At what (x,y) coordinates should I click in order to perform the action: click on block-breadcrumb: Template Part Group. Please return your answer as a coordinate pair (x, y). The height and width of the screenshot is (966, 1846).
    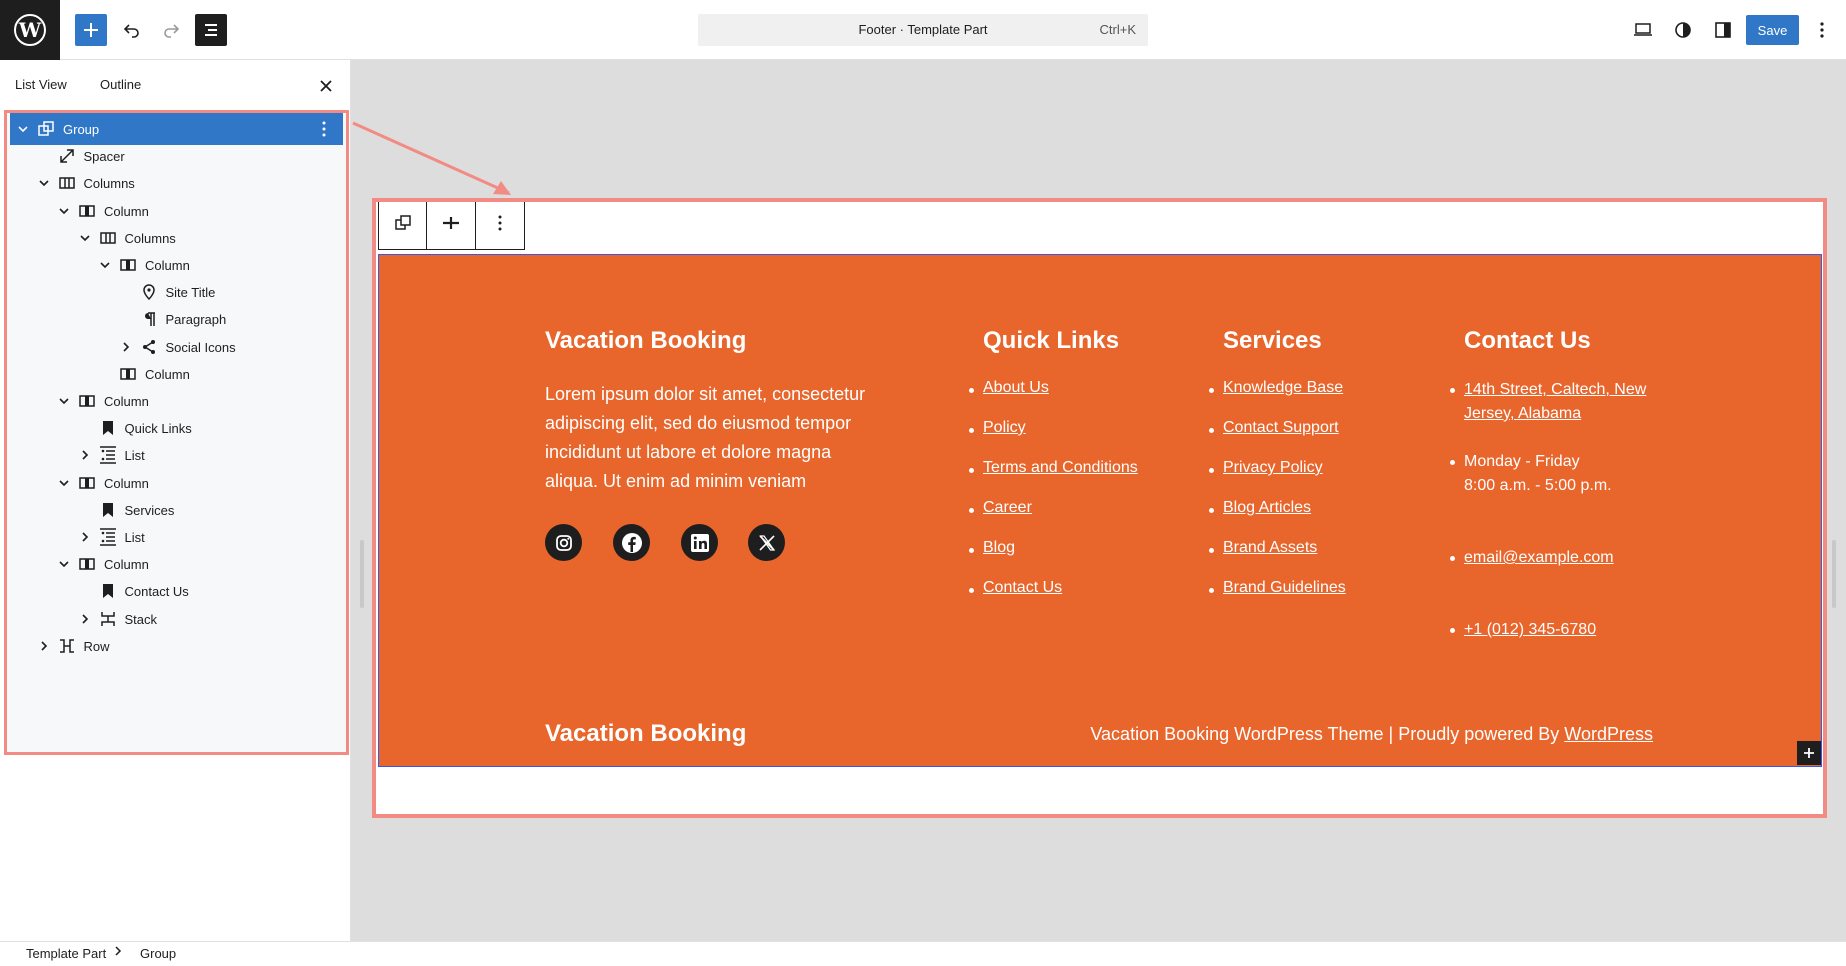
    Looking at the image, I should click on (923, 953).